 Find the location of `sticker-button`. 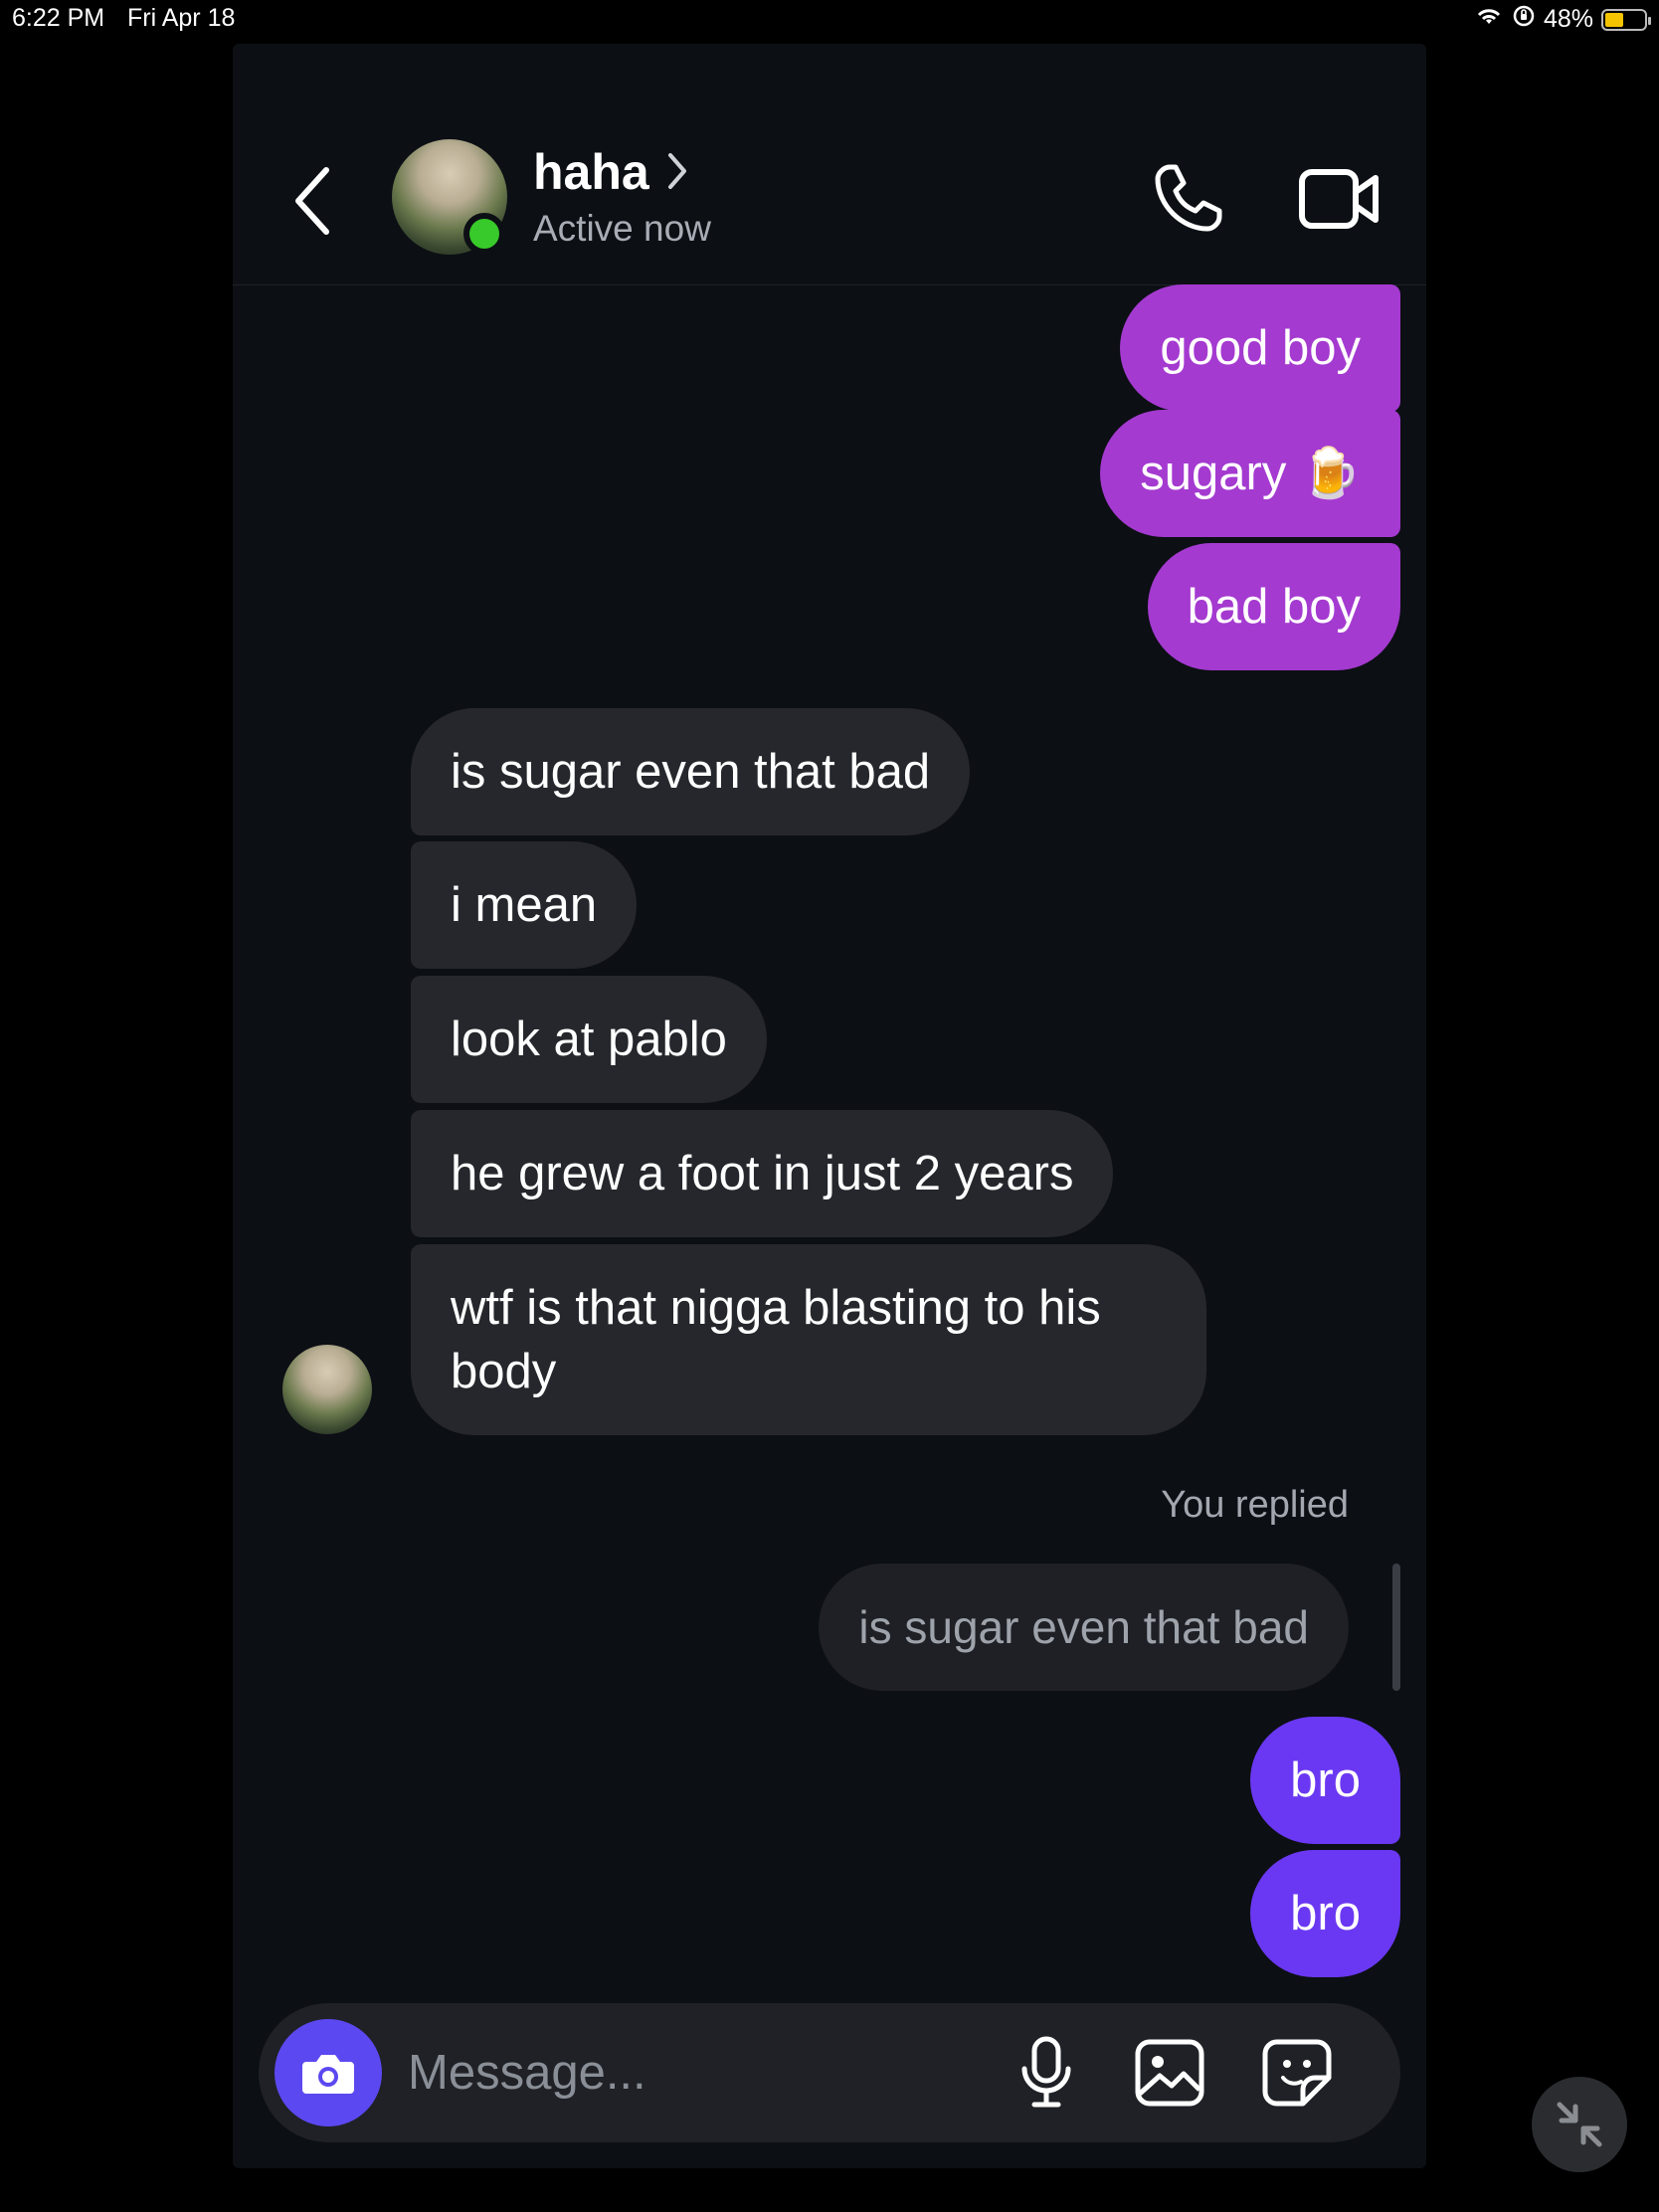

sticker-button is located at coordinates (1297, 2073).